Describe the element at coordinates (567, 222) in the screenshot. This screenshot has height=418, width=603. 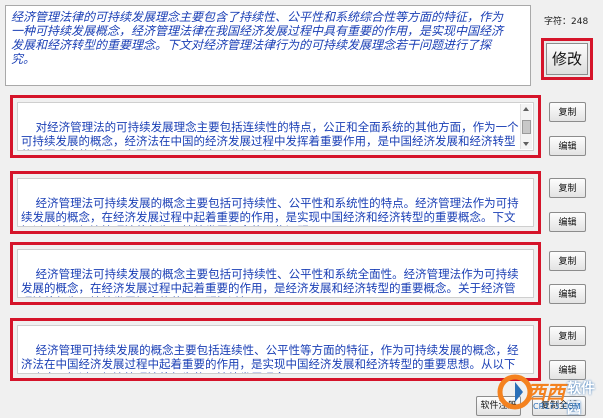
I see `edit-button-2: 编辑` at that location.